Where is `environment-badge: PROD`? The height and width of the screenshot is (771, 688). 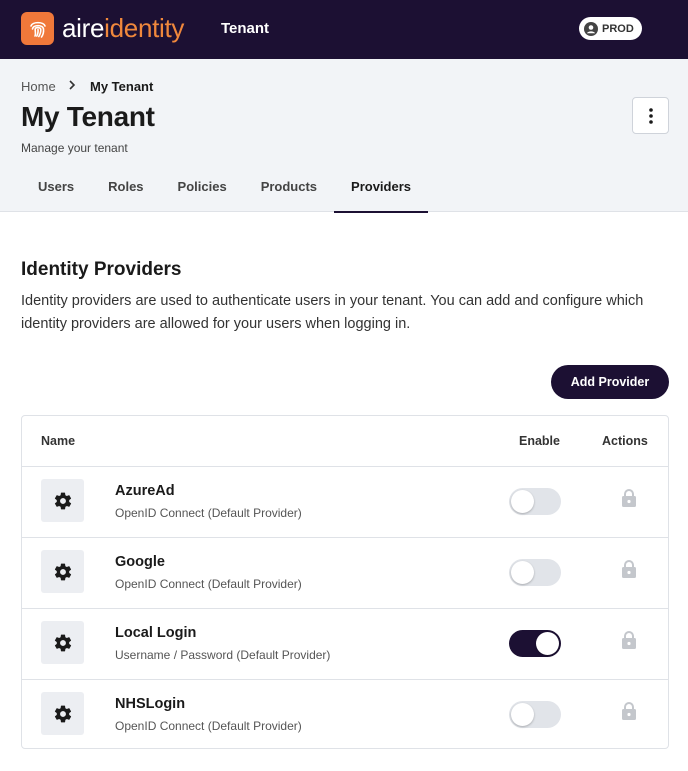 environment-badge: PROD is located at coordinates (610, 28).